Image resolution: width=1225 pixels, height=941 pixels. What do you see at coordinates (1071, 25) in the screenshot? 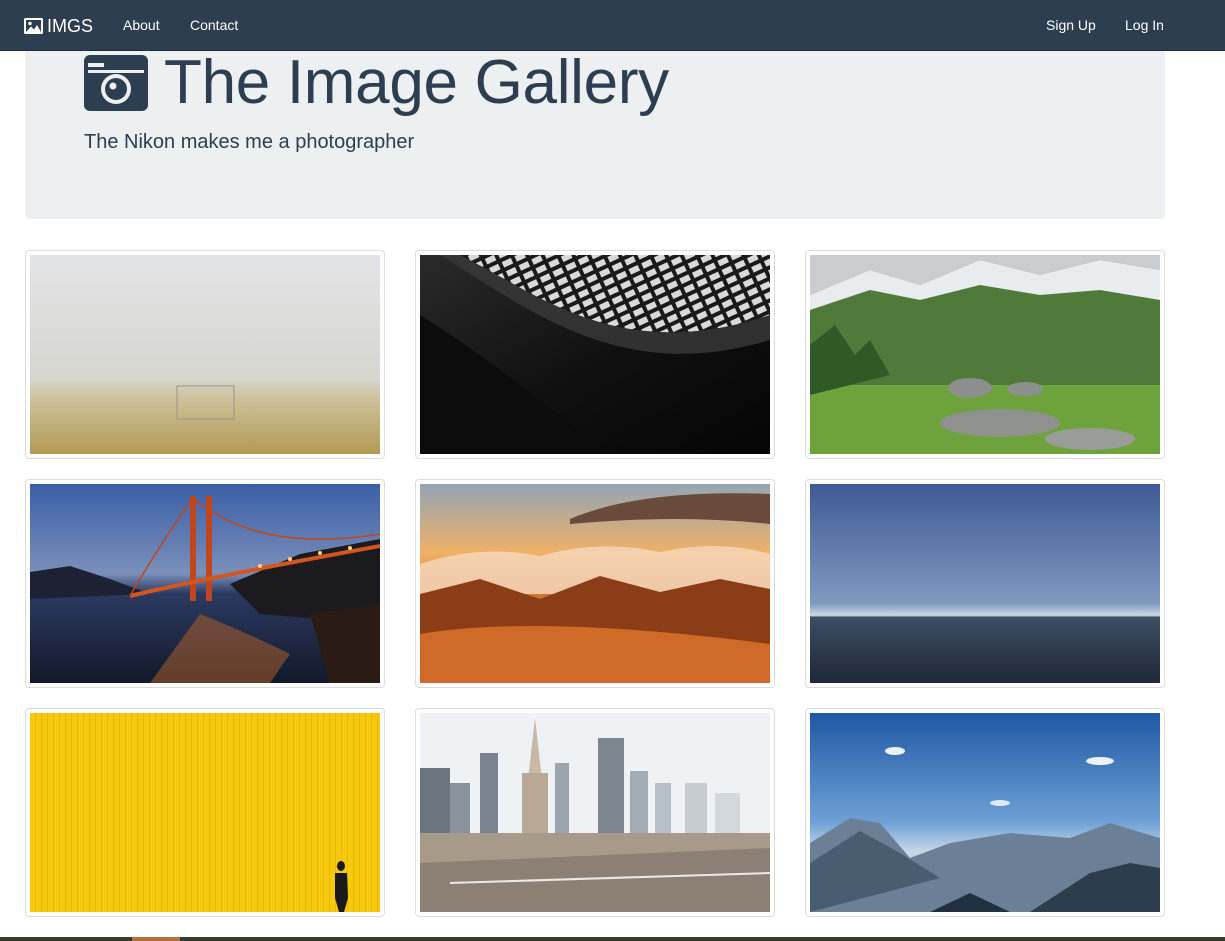
I see `nav-signup-link: Sign Up` at bounding box center [1071, 25].